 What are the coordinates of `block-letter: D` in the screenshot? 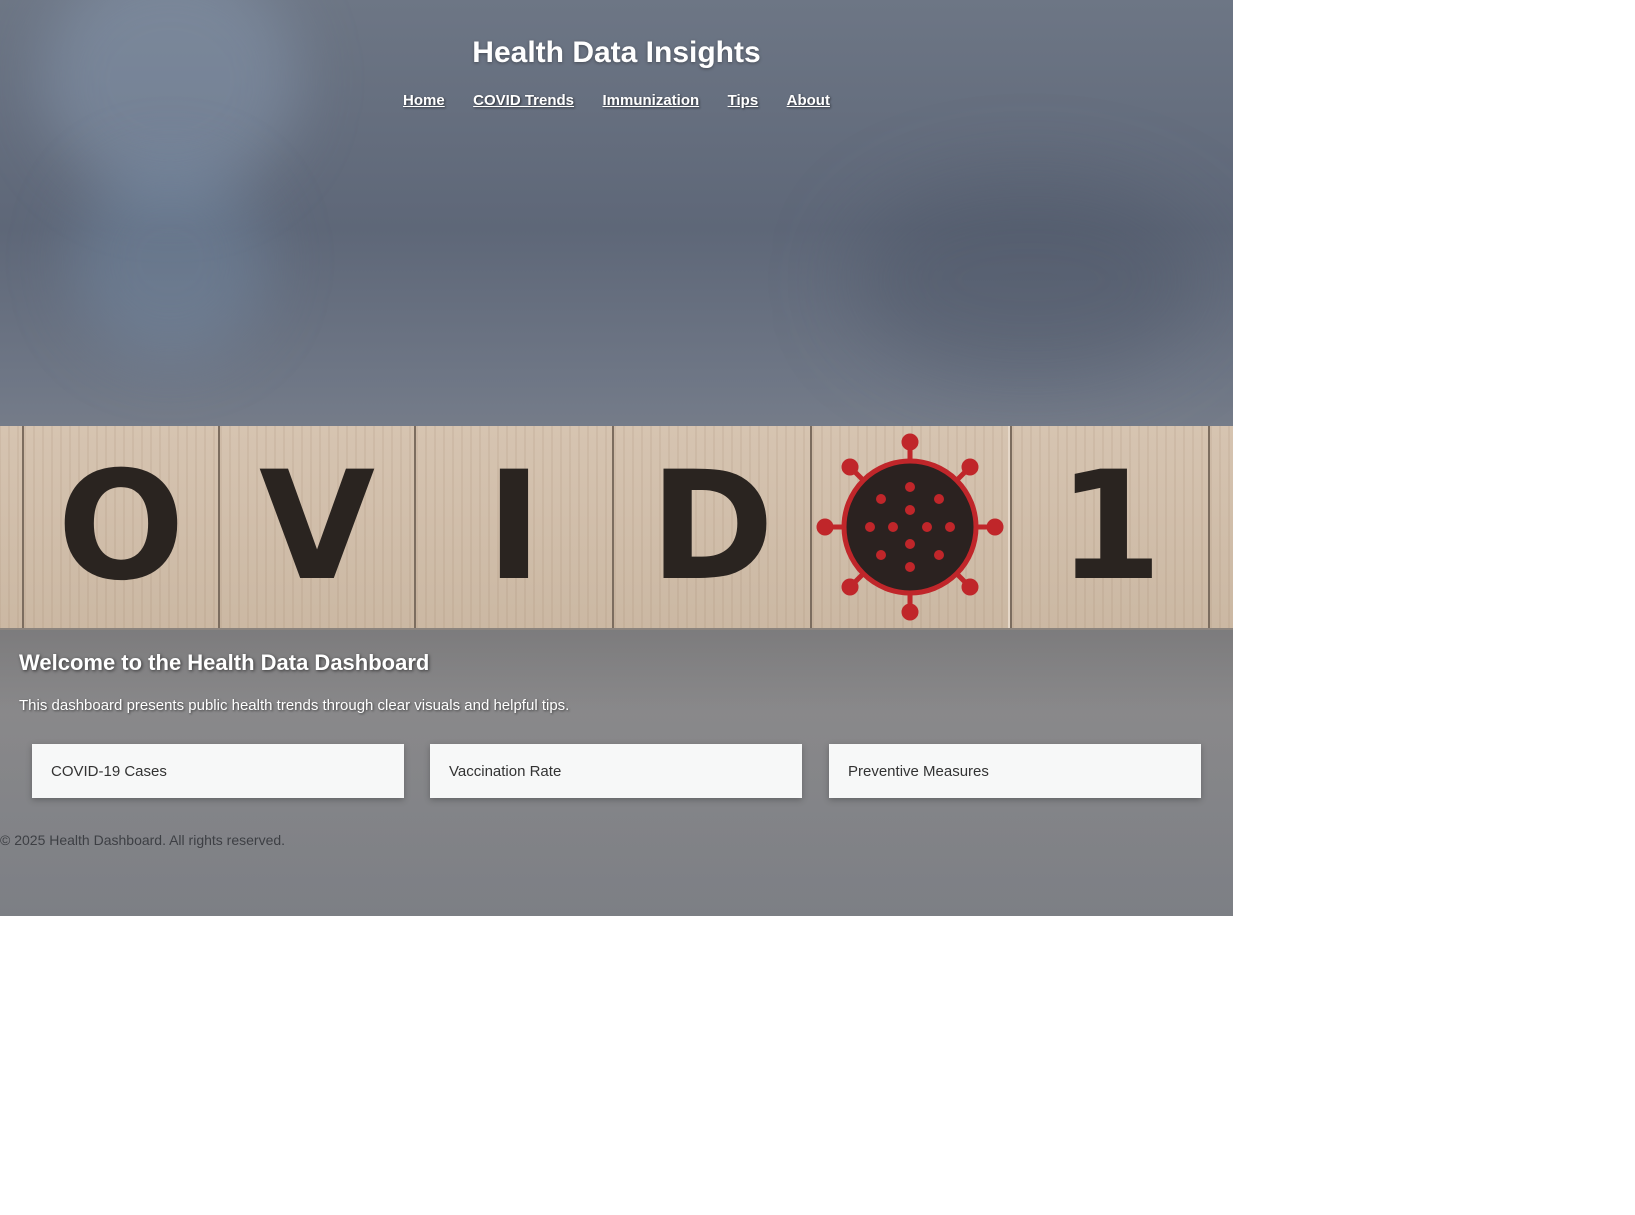 It's located at (712, 527).